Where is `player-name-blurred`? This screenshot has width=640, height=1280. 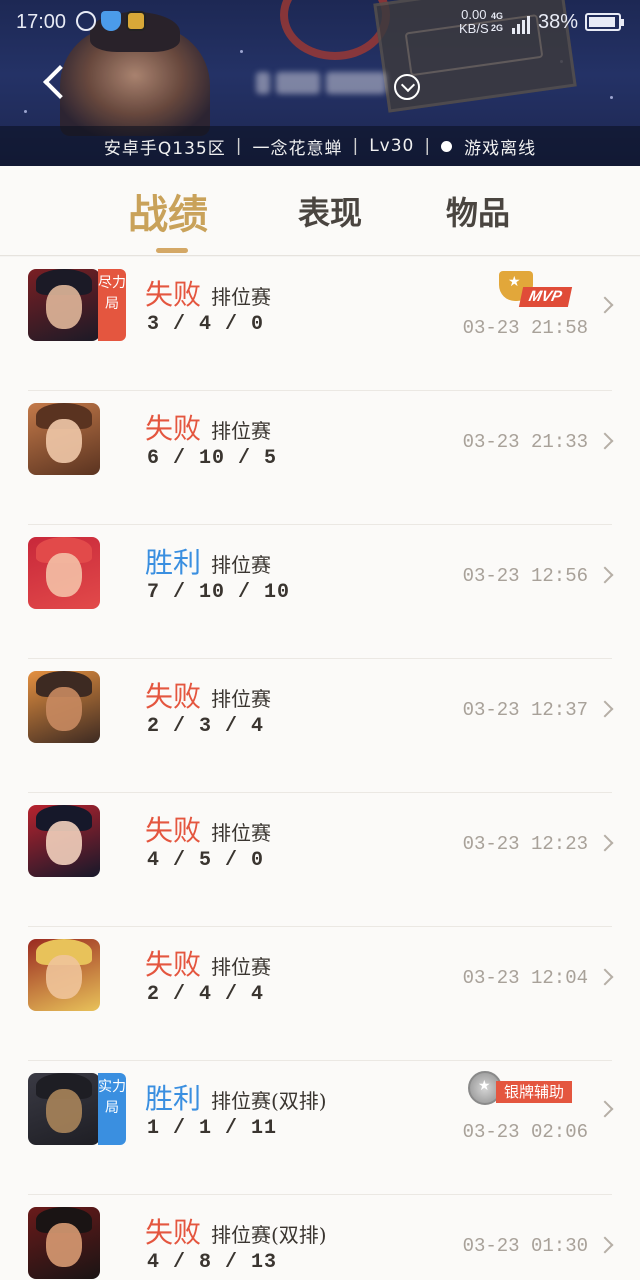 player-name-blurred is located at coordinates (324, 83).